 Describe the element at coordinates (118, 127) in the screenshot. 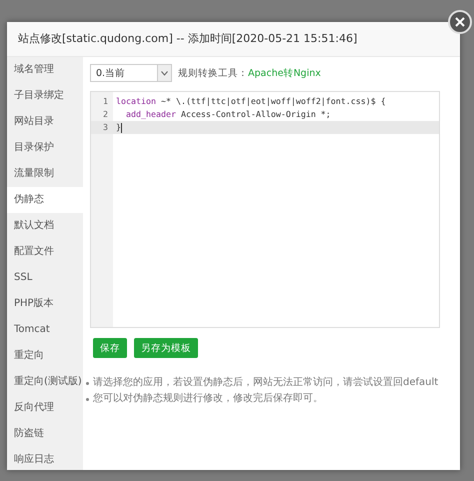

I see `code-text: }` at that location.